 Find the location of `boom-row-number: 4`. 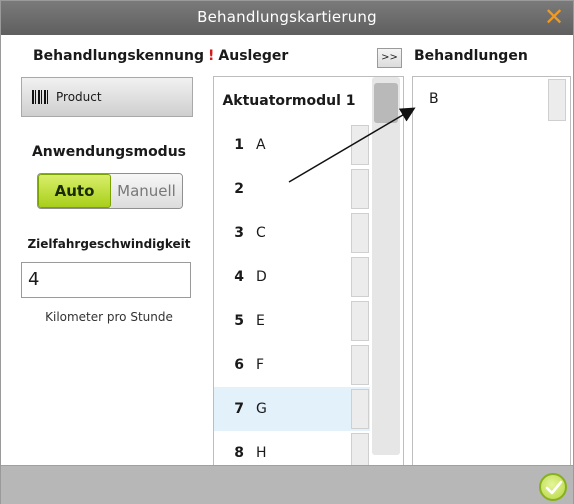

boom-row-number: 4 is located at coordinates (239, 277).